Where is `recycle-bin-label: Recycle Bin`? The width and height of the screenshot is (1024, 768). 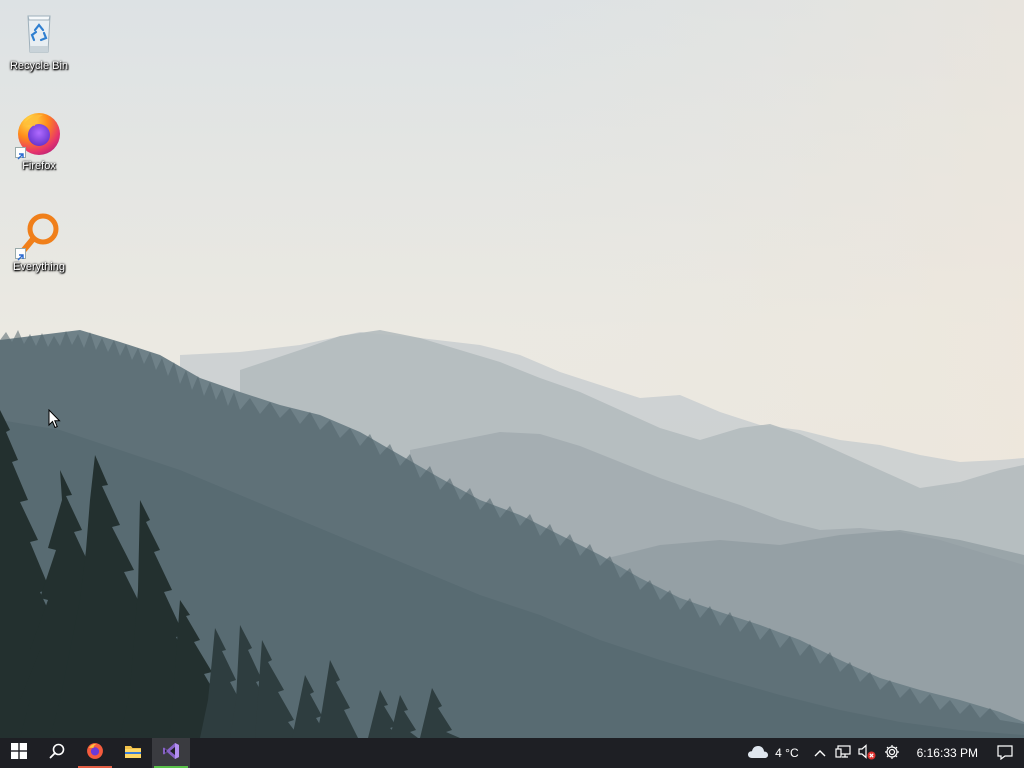 recycle-bin-label: Recycle Bin is located at coordinates (39, 66).